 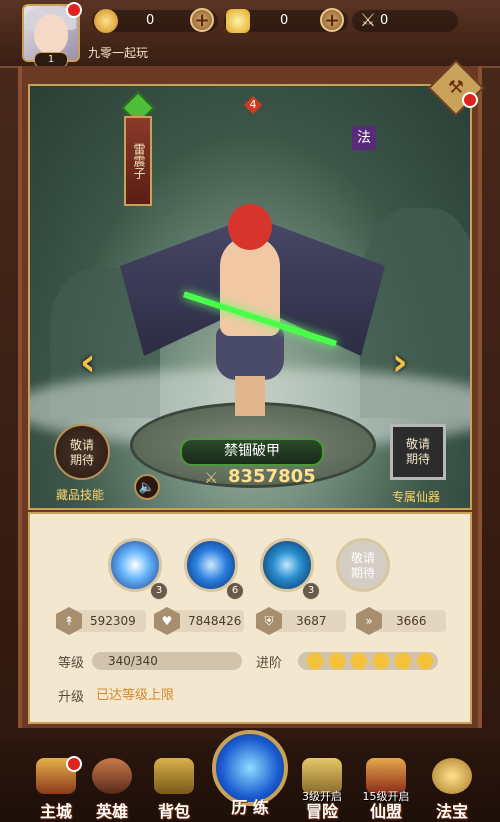 What do you see at coordinates (400, 362) in the screenshot?
I see `next-hero-arrow: ›` at bounding box center [400, 362].